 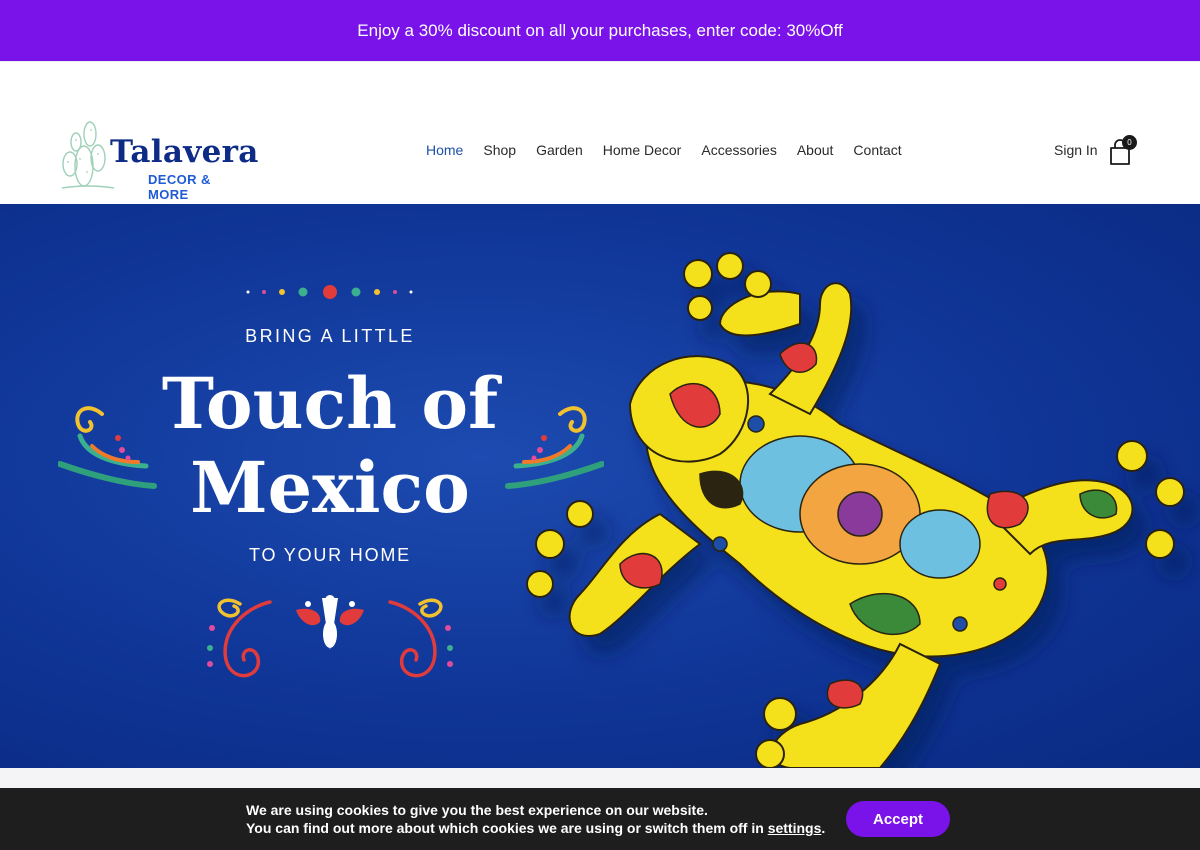 I want to click on hero-kicker: BRING A LITTLE, so click(x=330, y=336).